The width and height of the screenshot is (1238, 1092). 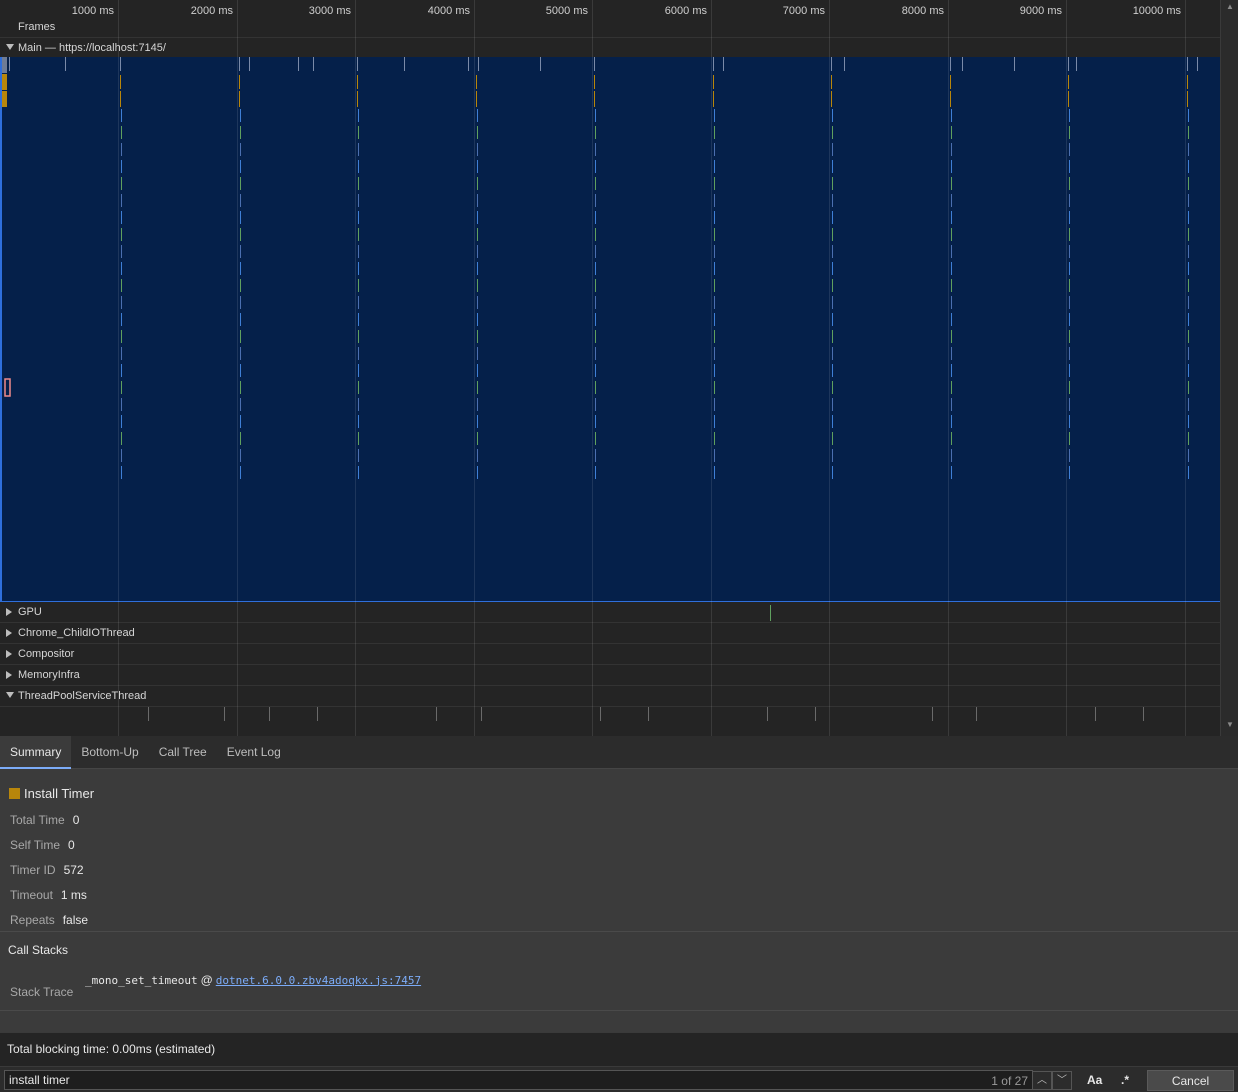 What do you see at coordinates (1125, 1080) in the screenshot?
I see `regex-button: .*` at bounding box center [1125, 1080].